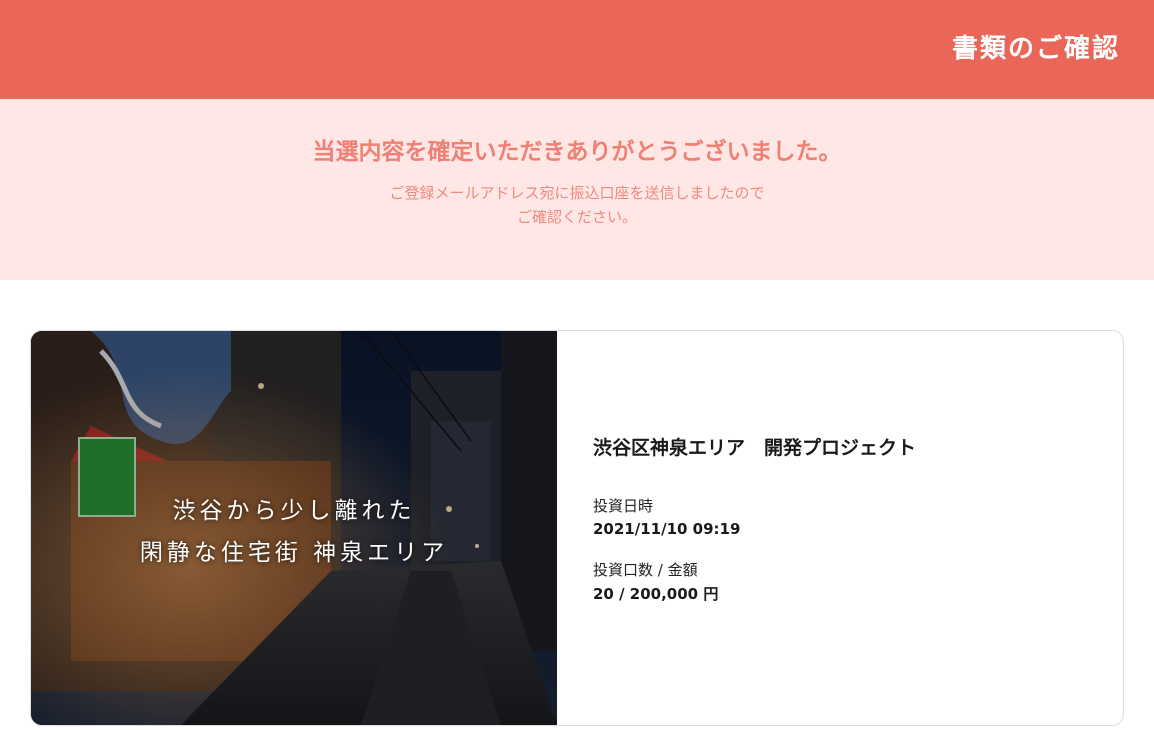 The height and width of the screenshot is (730, 1154). What do you see at coordinates (577, 49) in the screenshot?
I see `page-header: 書類のご確認` at bounding box center [577, 49].